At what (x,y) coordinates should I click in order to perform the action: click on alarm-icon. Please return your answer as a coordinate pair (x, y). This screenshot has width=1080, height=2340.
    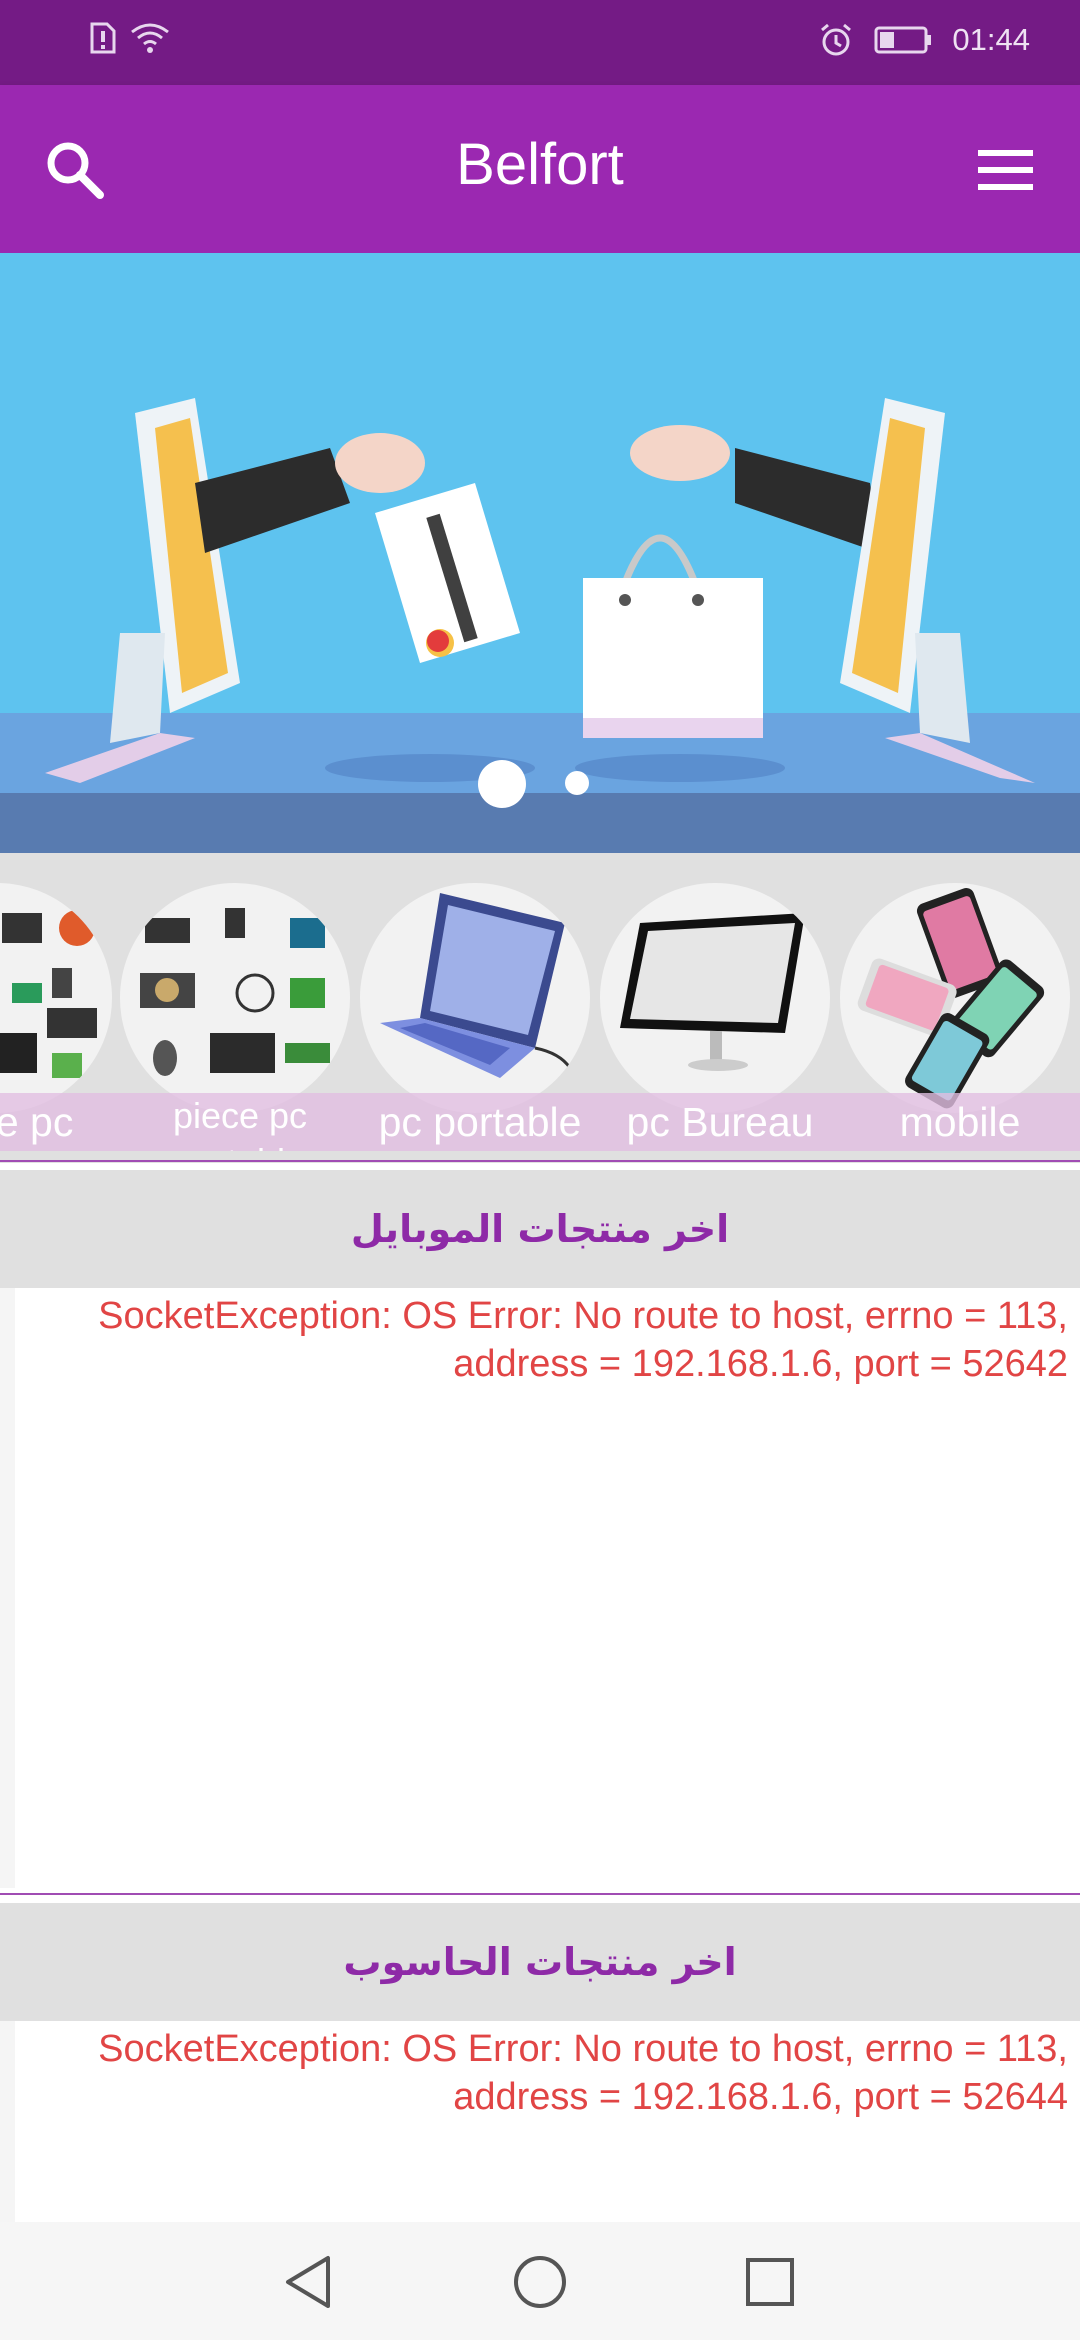
    Looking at the image, I should click on (836, 39).